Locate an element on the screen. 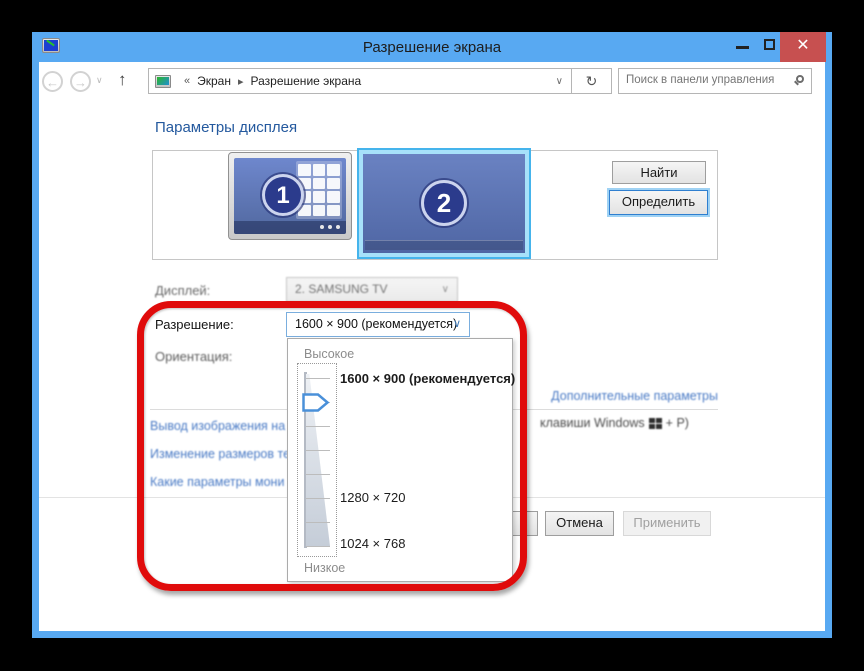 The height and width of the screenshot is (671, 864). display-crumb-icon is located at coordinates (163, 81).